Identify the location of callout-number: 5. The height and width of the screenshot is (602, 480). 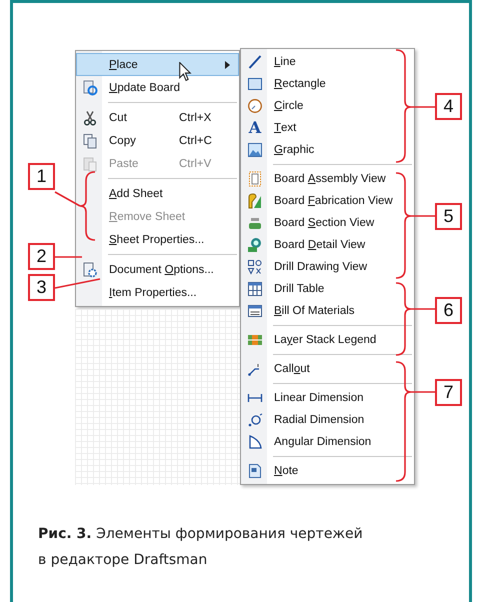
(448, 216).